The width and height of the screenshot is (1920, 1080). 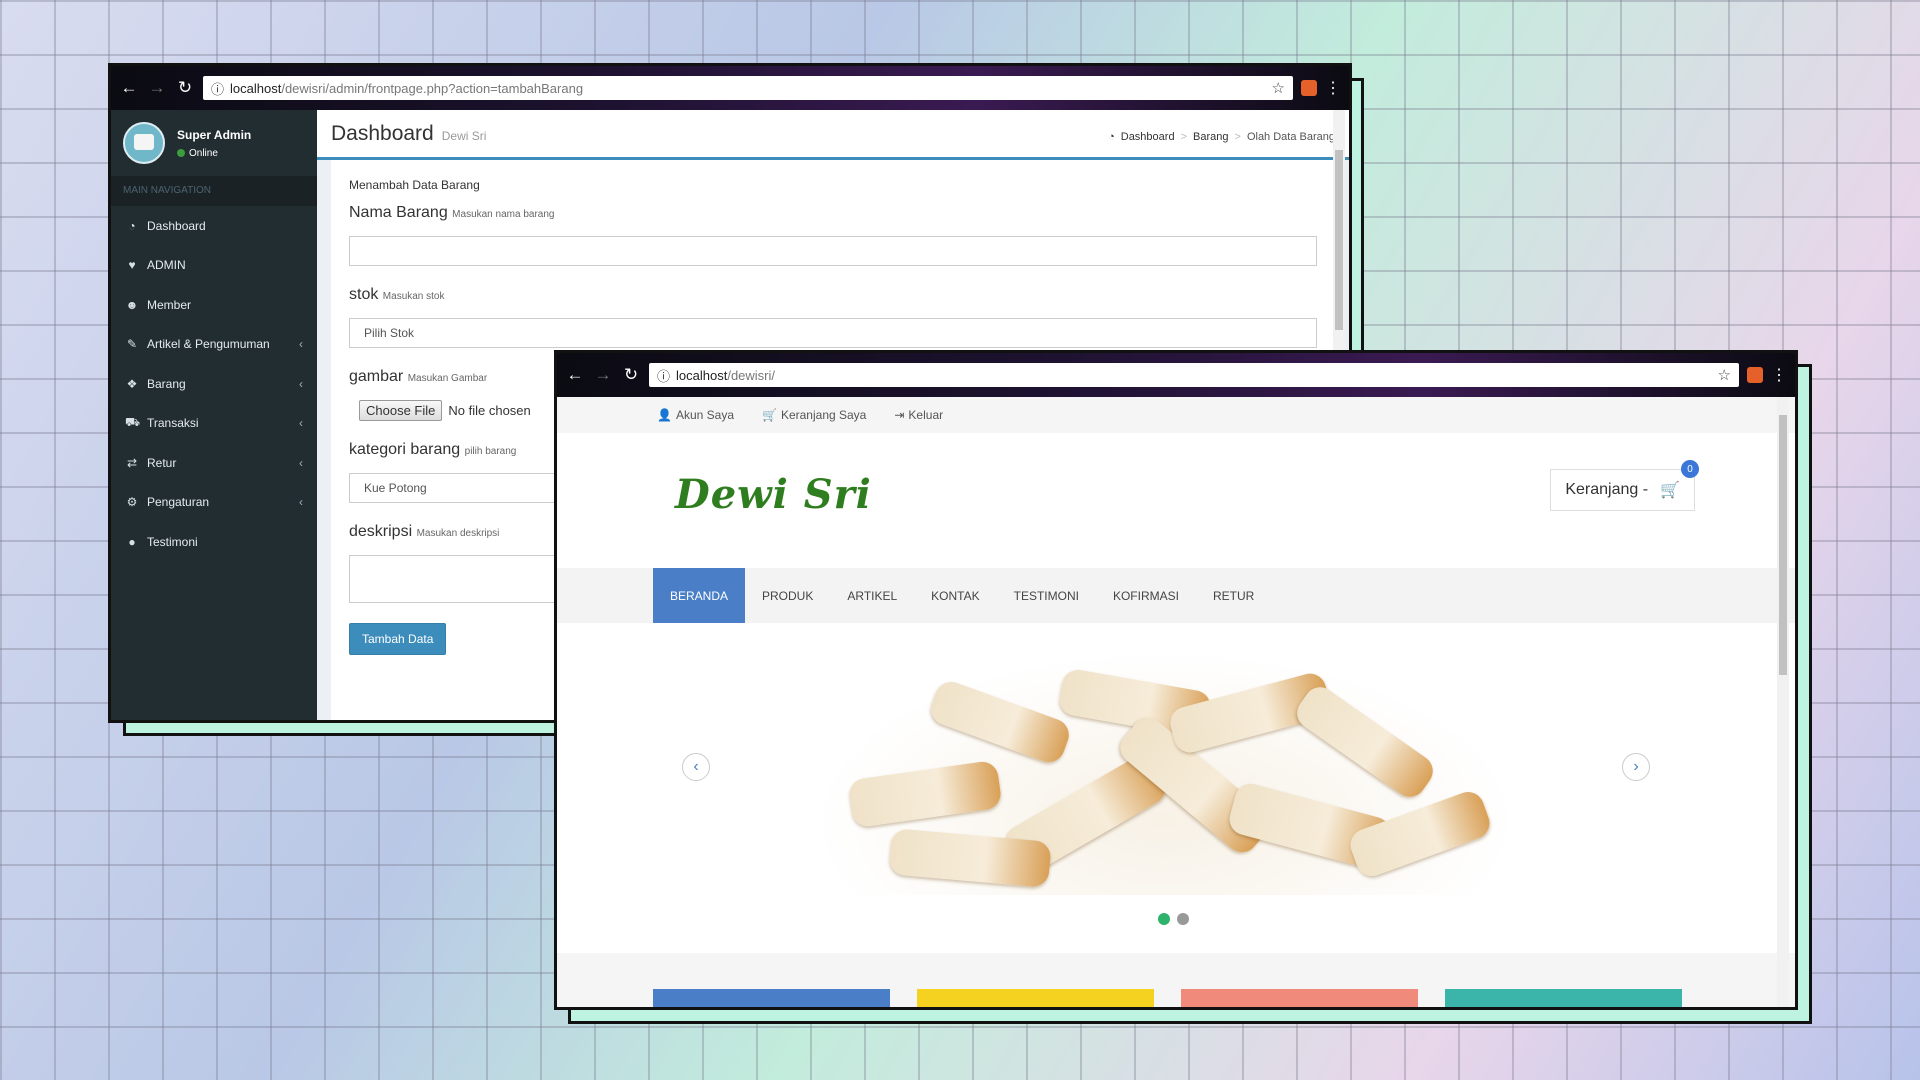 I want to click on sidebar-item-label: Retur, so click(x=162, y=462).